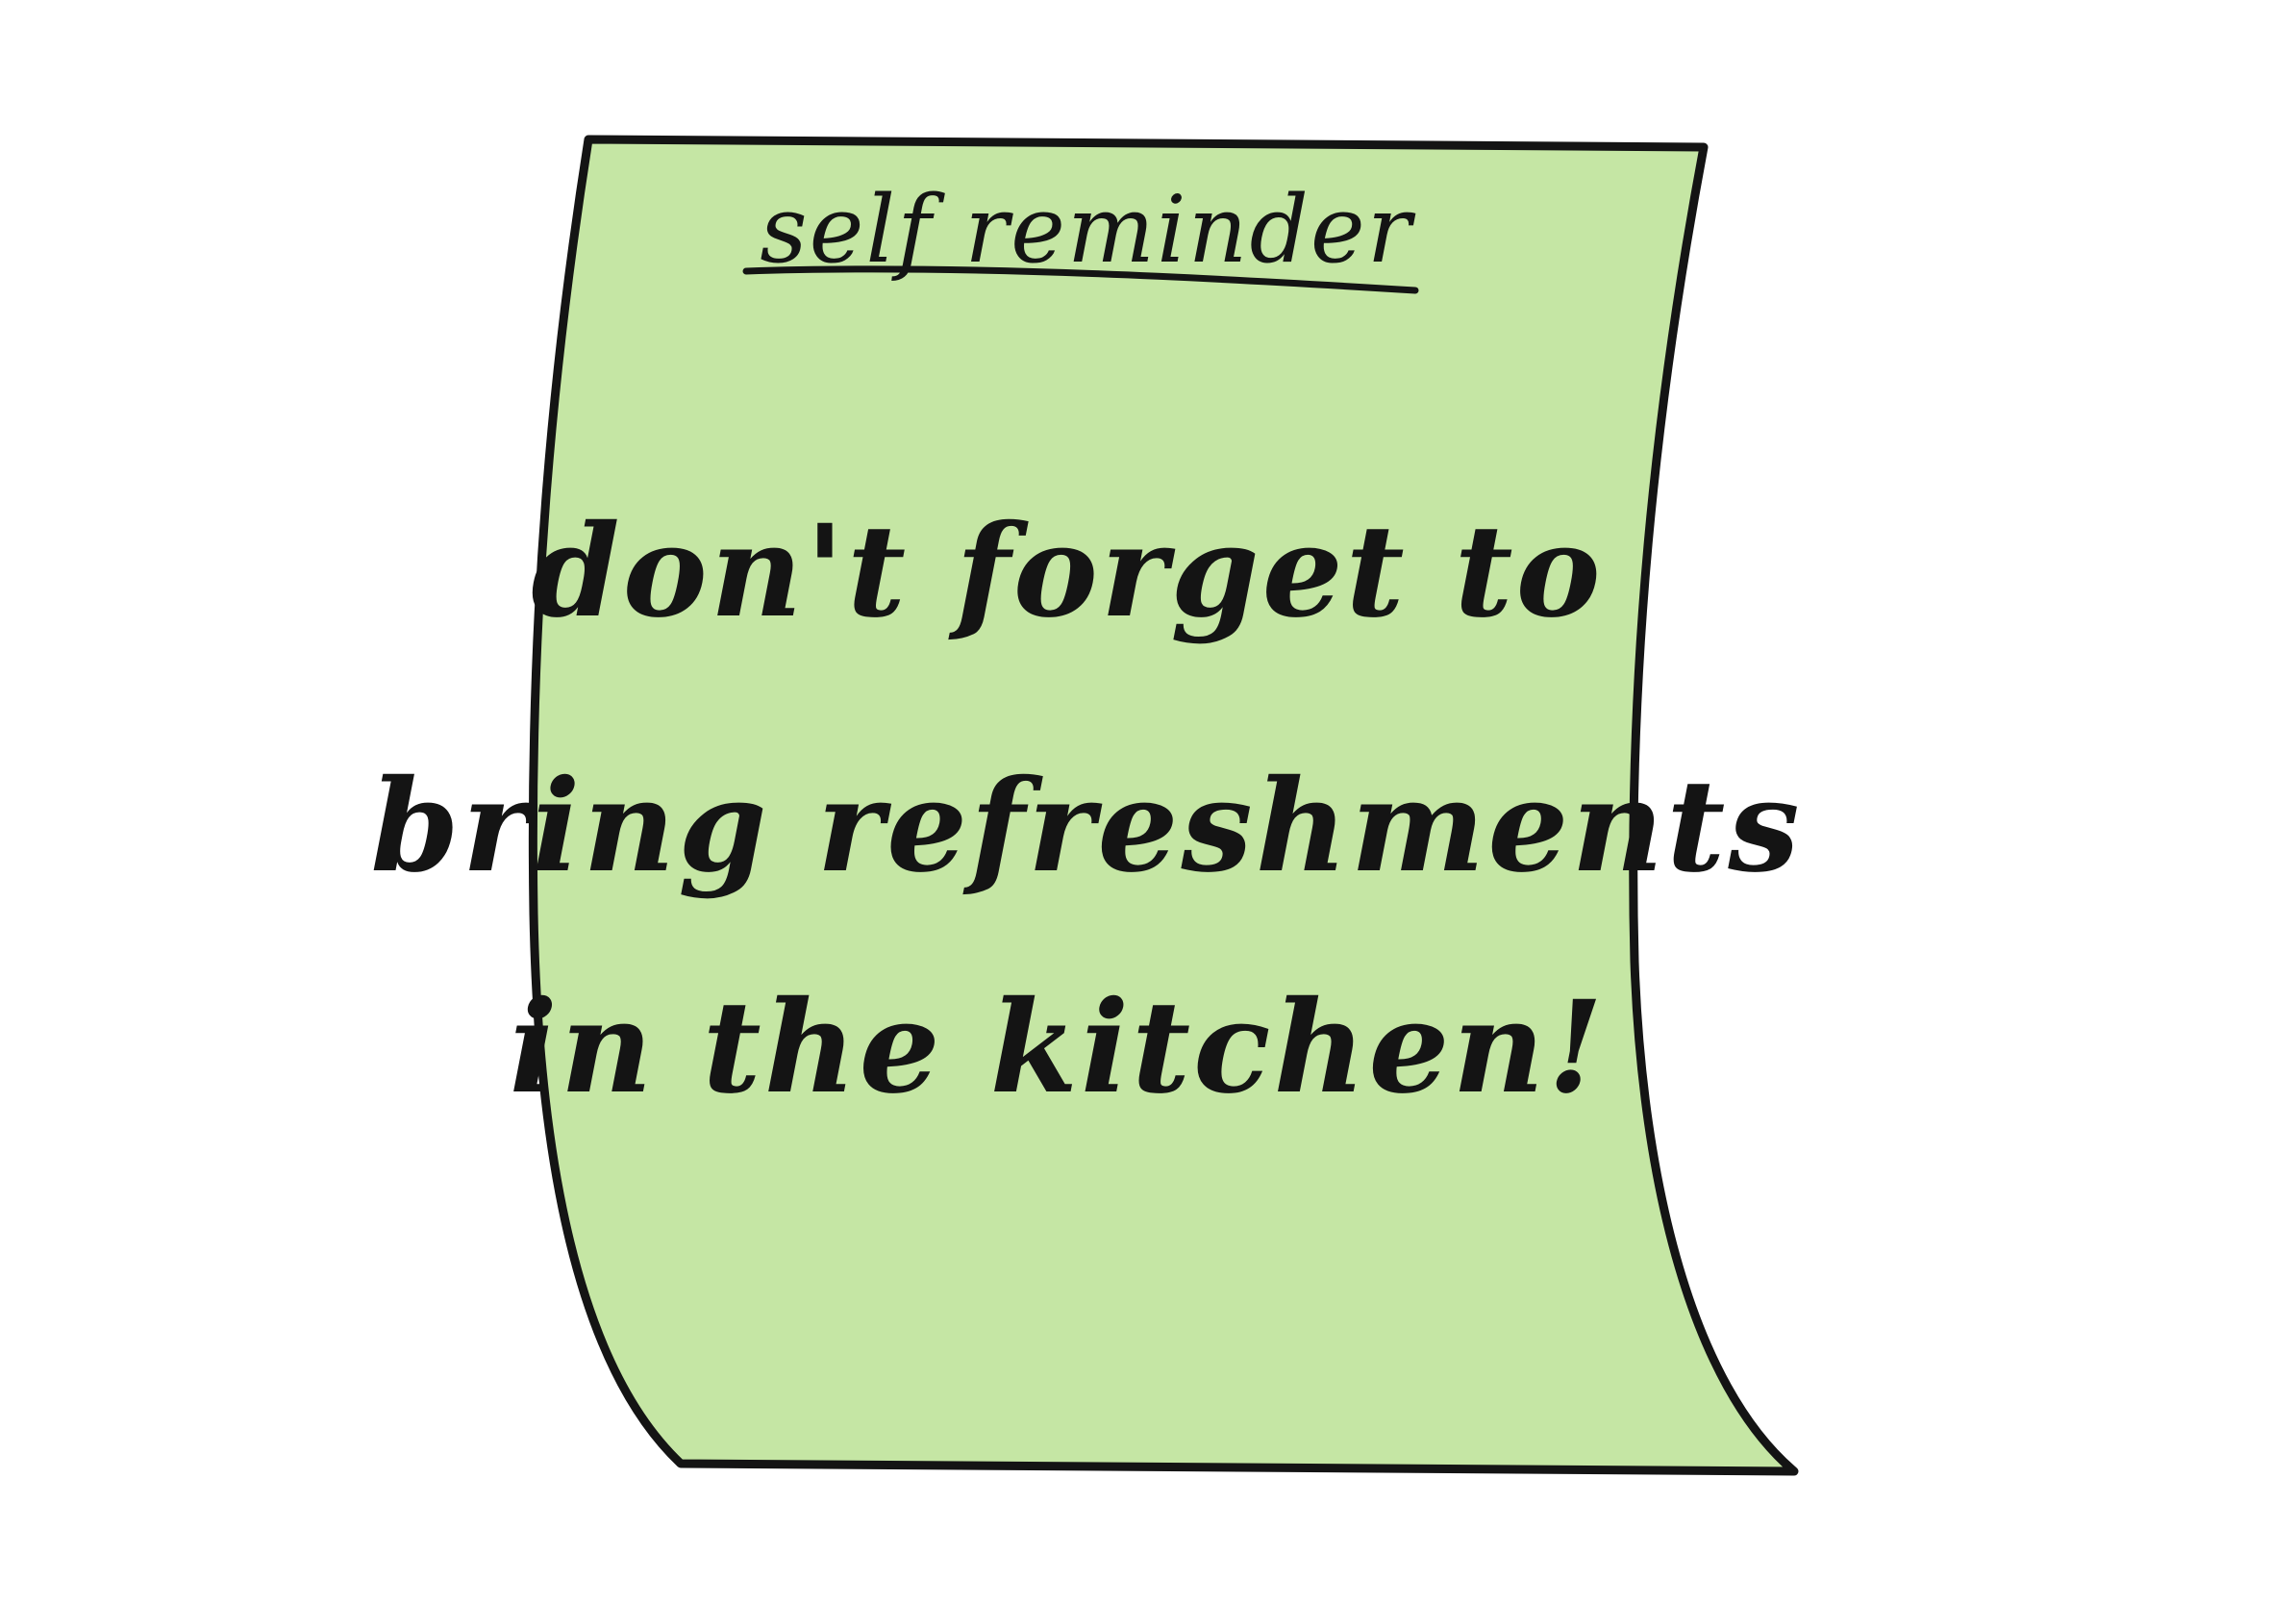  What do you see at coordinates (1058, 1047) in the screenshot?
I see `note-line-3: in the kitchen!` at bounding box center [1058, 1047].